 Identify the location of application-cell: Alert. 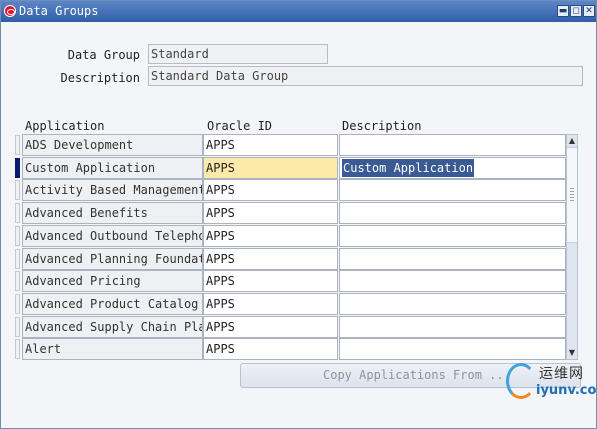
(112, 349).